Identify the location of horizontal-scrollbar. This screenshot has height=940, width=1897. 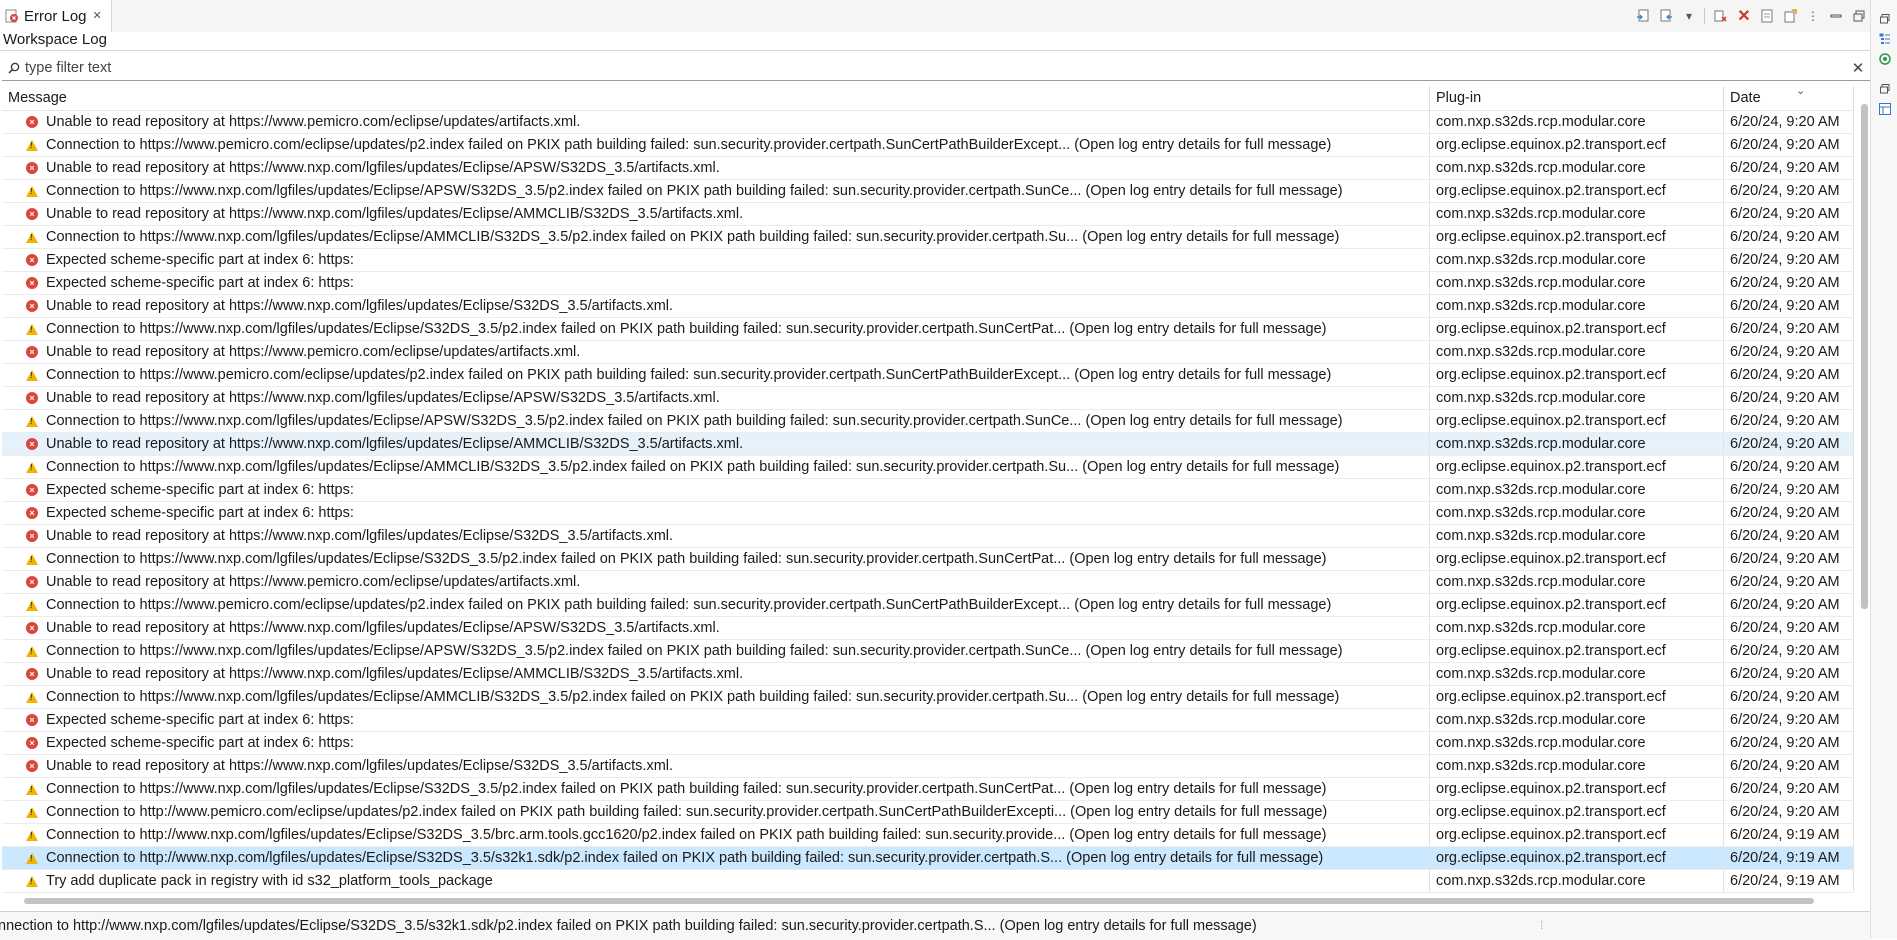
(919, 901).